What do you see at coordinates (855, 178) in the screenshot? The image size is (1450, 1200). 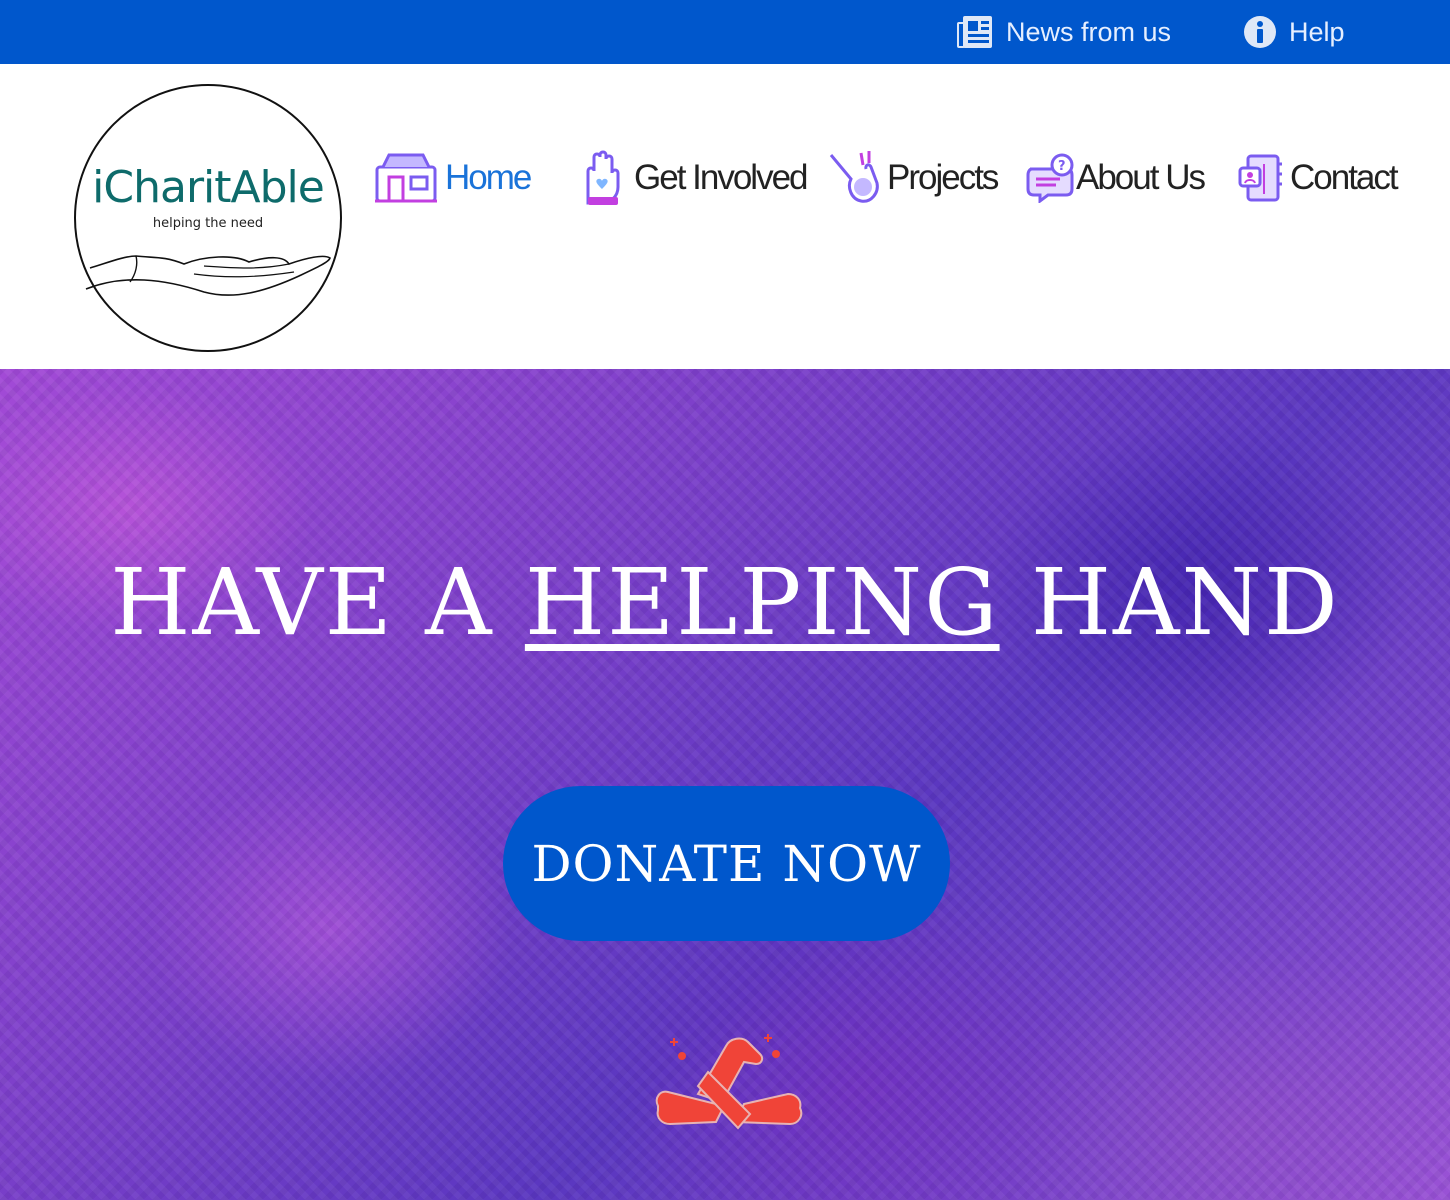 I see `hand-drop-icon` at bounding box center [855, 178].